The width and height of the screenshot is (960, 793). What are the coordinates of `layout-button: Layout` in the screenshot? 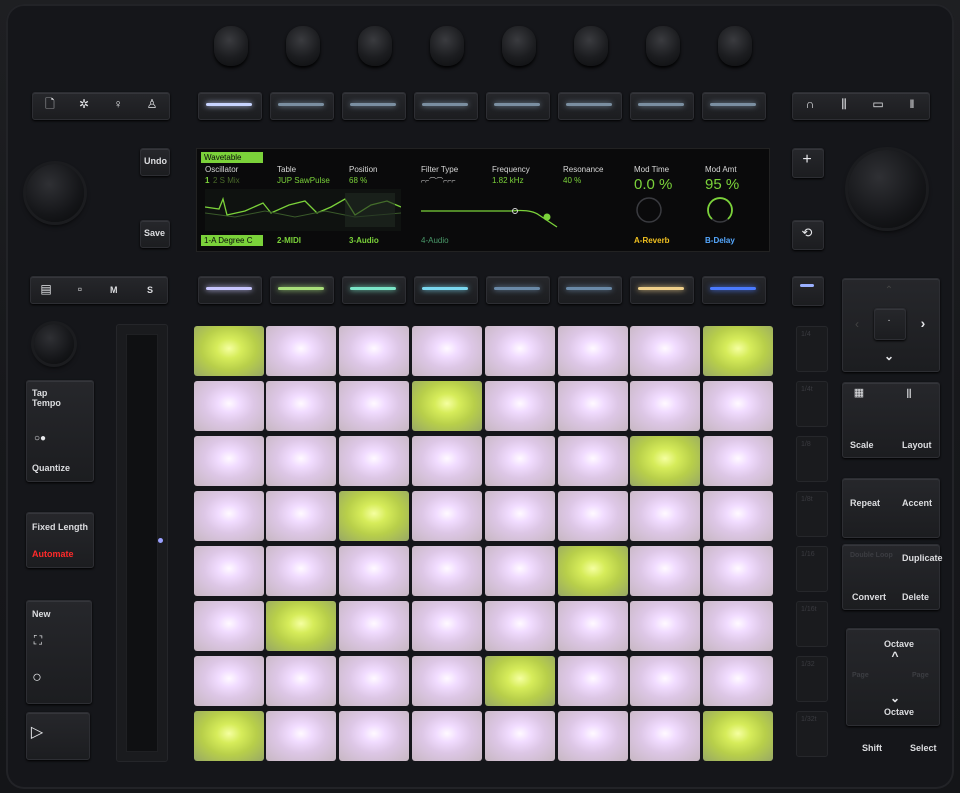 It's located at (917, 445).